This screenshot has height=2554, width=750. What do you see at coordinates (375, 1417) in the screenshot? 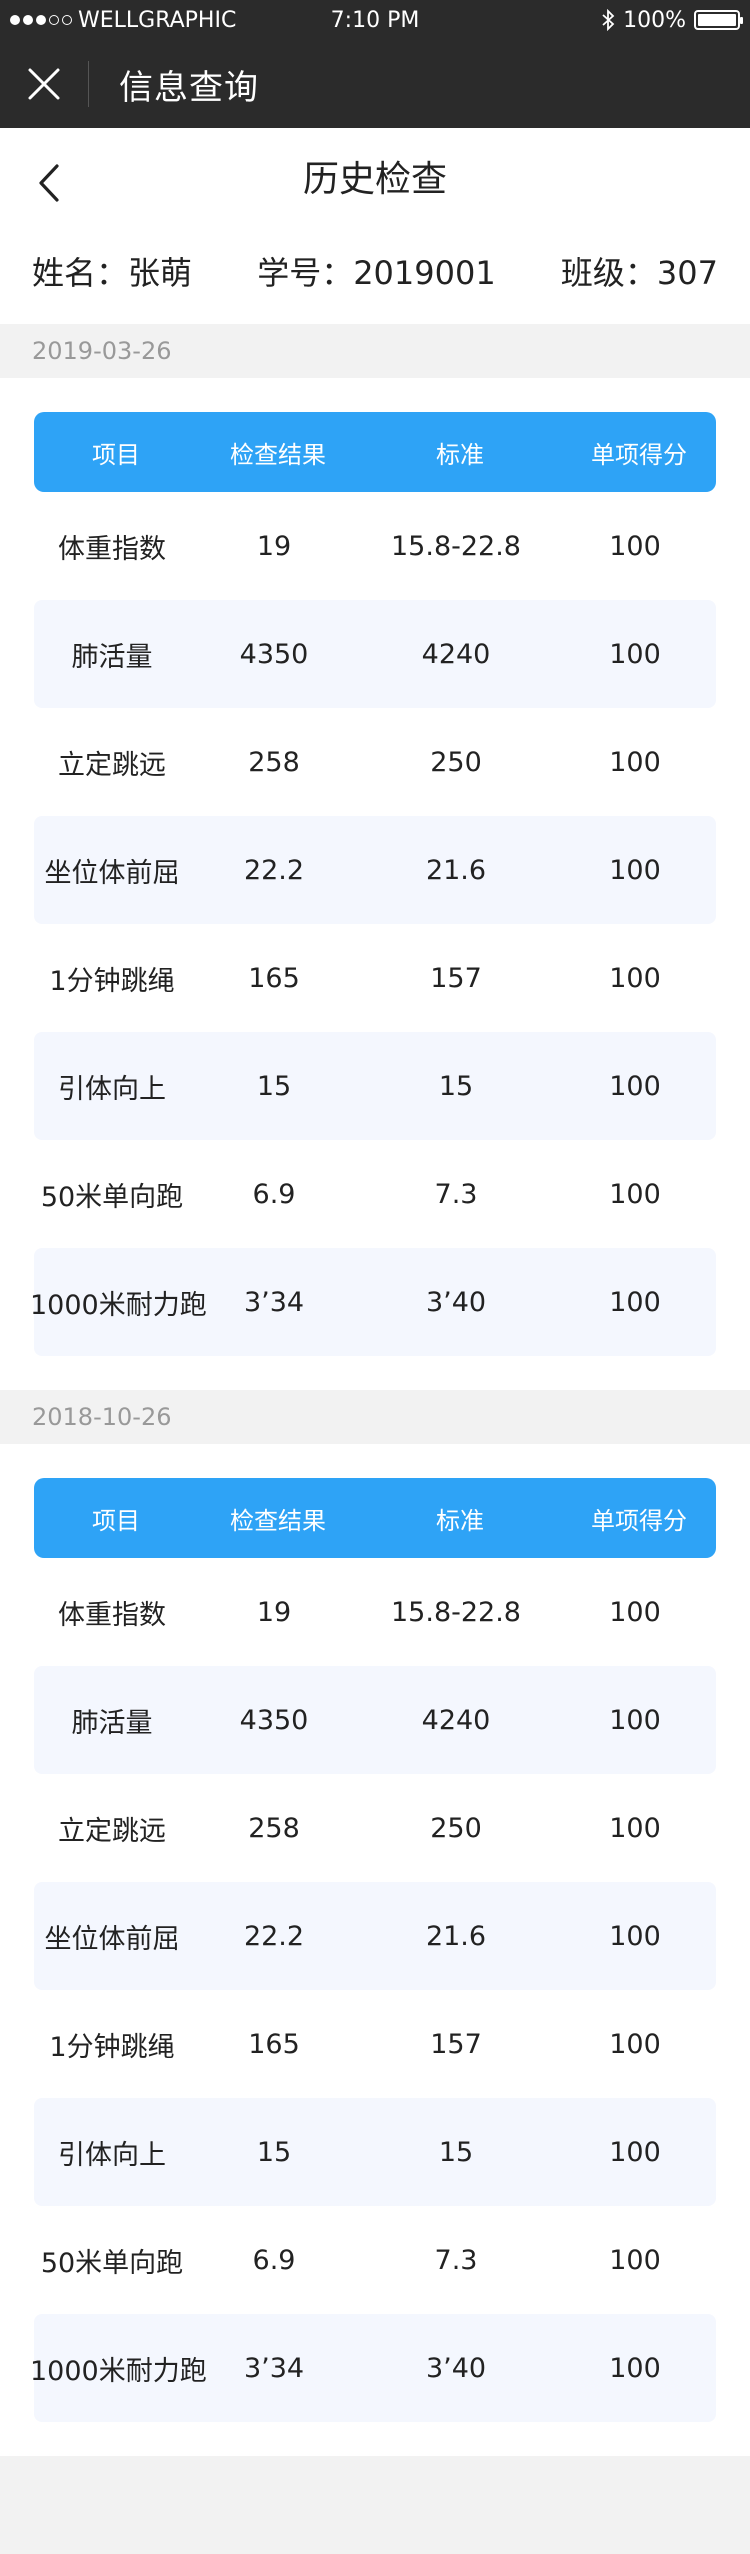
I see `record-date: 2018-10-26` at bounding box center [375, 1417].